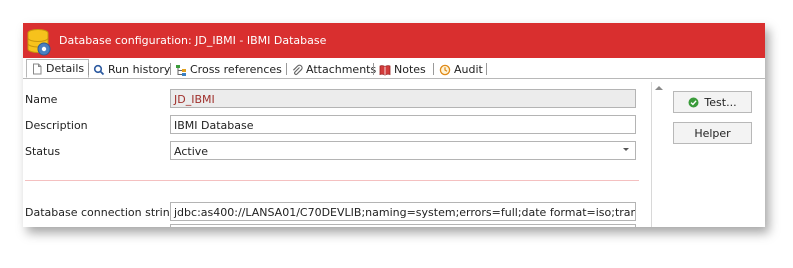 Image resolution: width=793 pixels, height=268 pixels. I want to click on tab-label: Audit, so click(468, 69).